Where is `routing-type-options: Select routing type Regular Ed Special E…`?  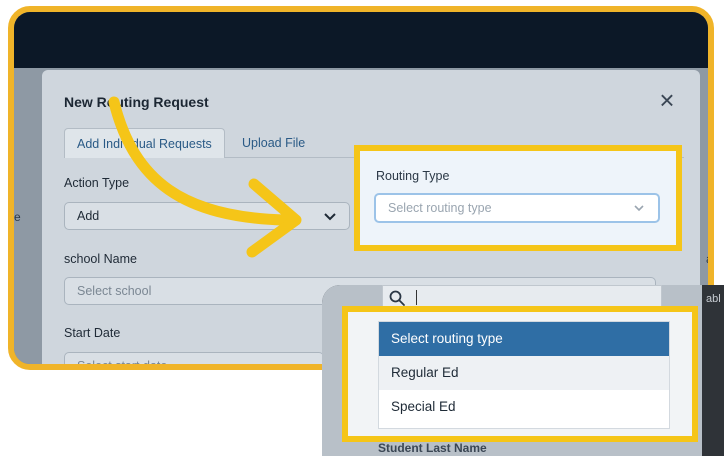
routing-type-options: Select routing type Regular Ed Special E… is located at coordinates (524, 375).